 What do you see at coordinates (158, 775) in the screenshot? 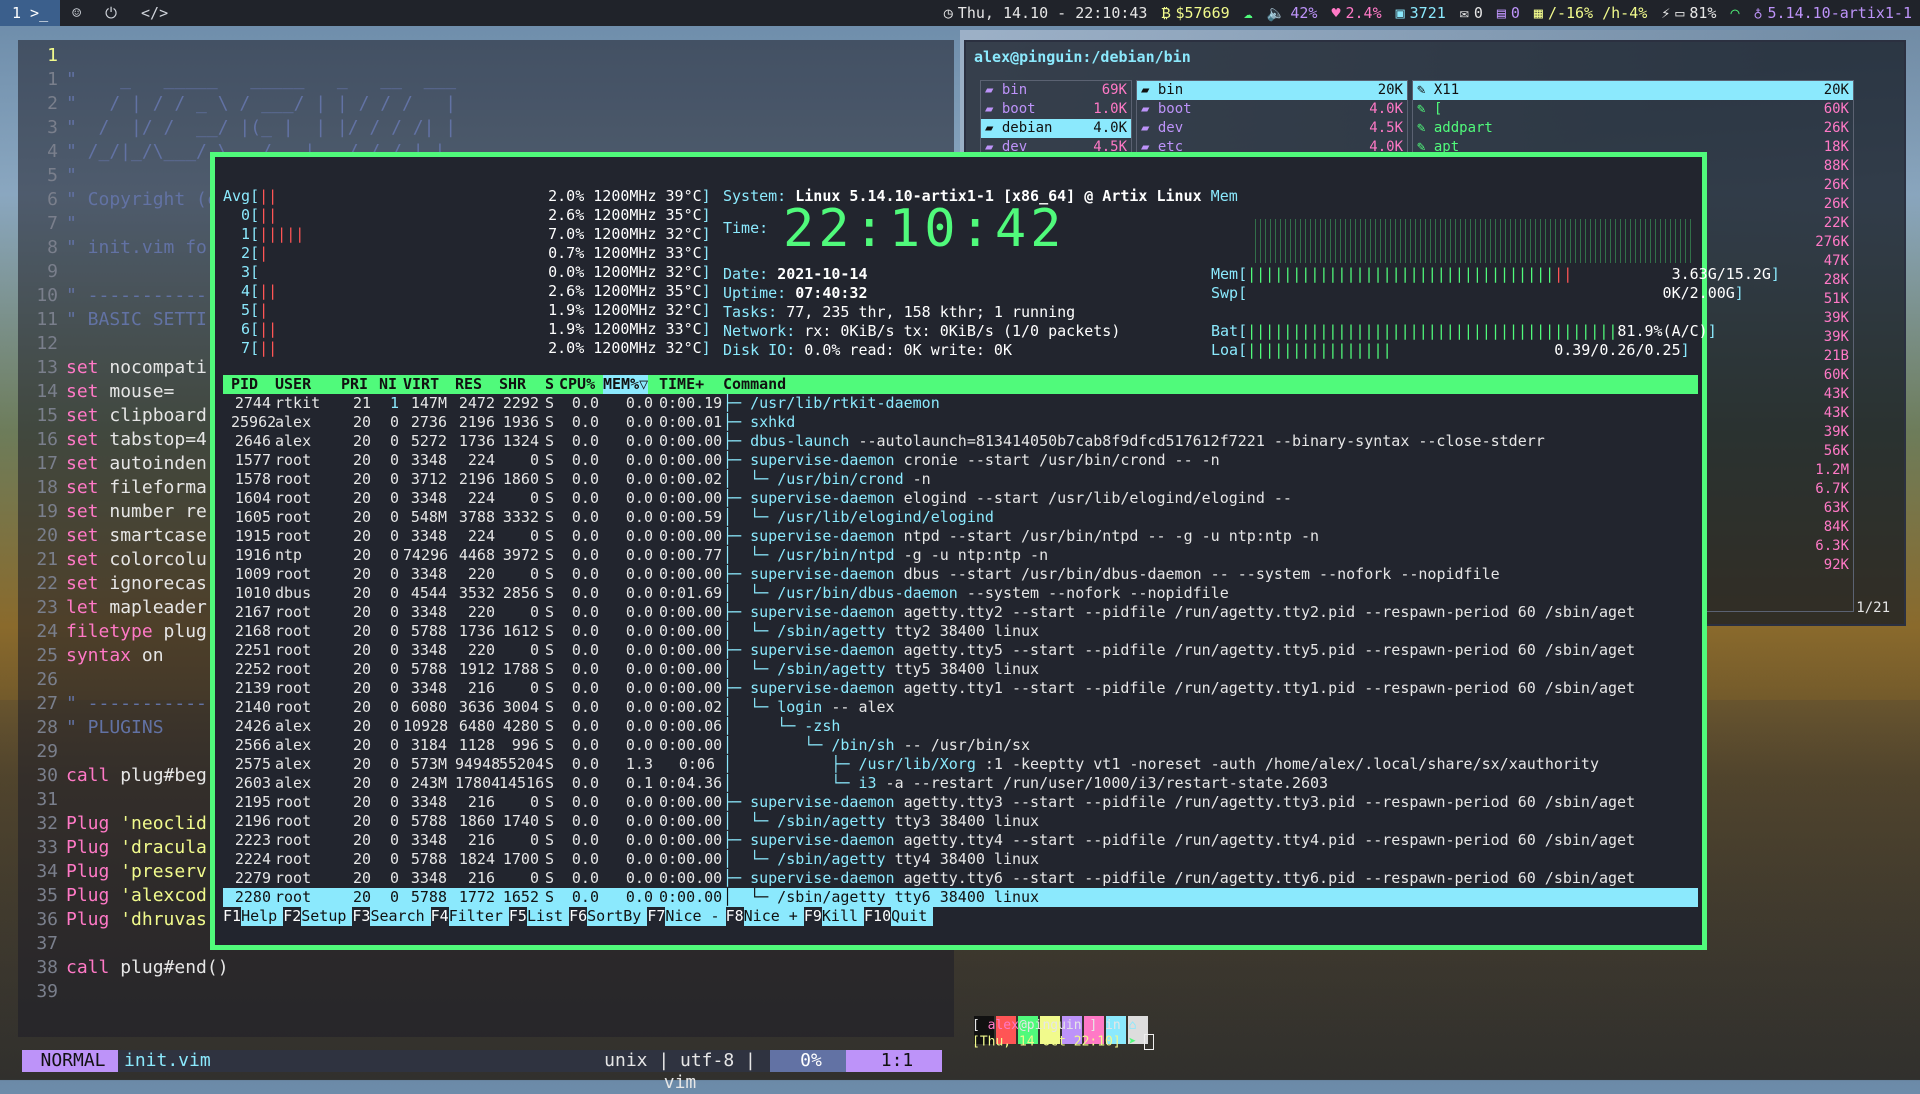
I see `line-rest: plug#beg` at bounding box center [158, 775].